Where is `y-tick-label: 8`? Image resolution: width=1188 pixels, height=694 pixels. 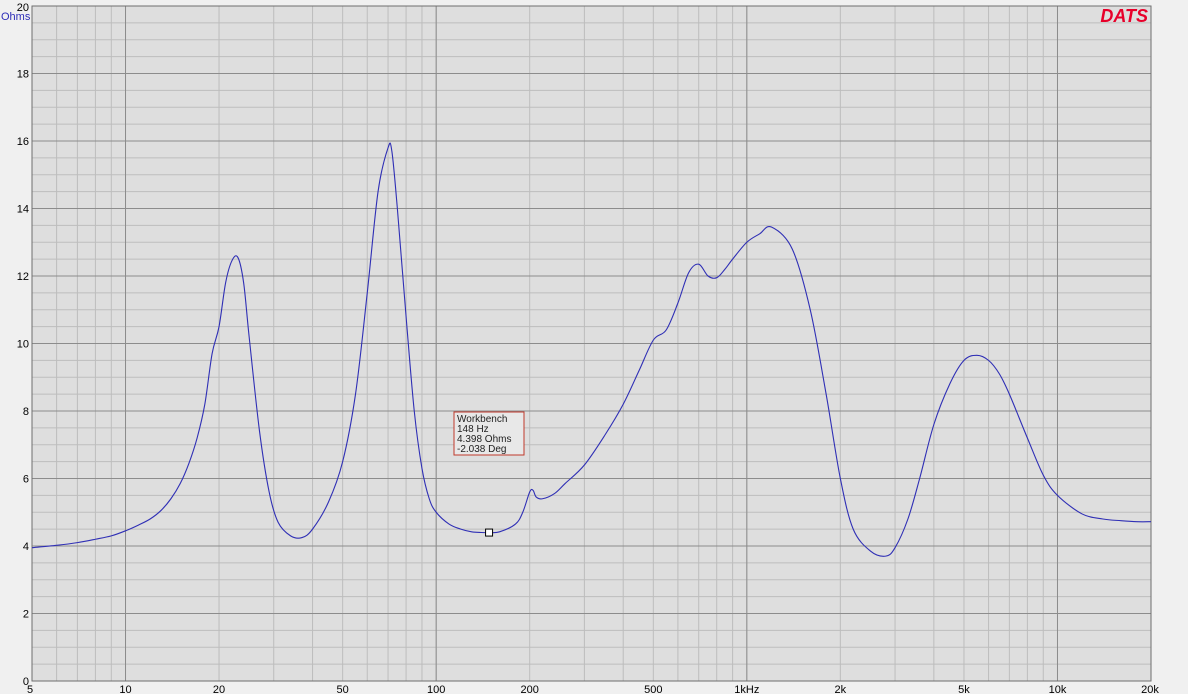
y-tick-label: 8 is located at coordinates (26, 412).